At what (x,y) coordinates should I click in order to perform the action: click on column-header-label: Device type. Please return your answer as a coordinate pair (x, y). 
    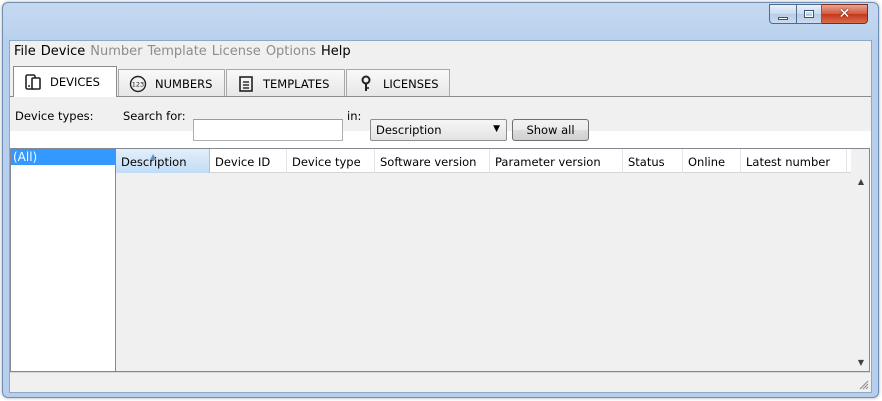
    Looking at the image, I should click on (326, 162).